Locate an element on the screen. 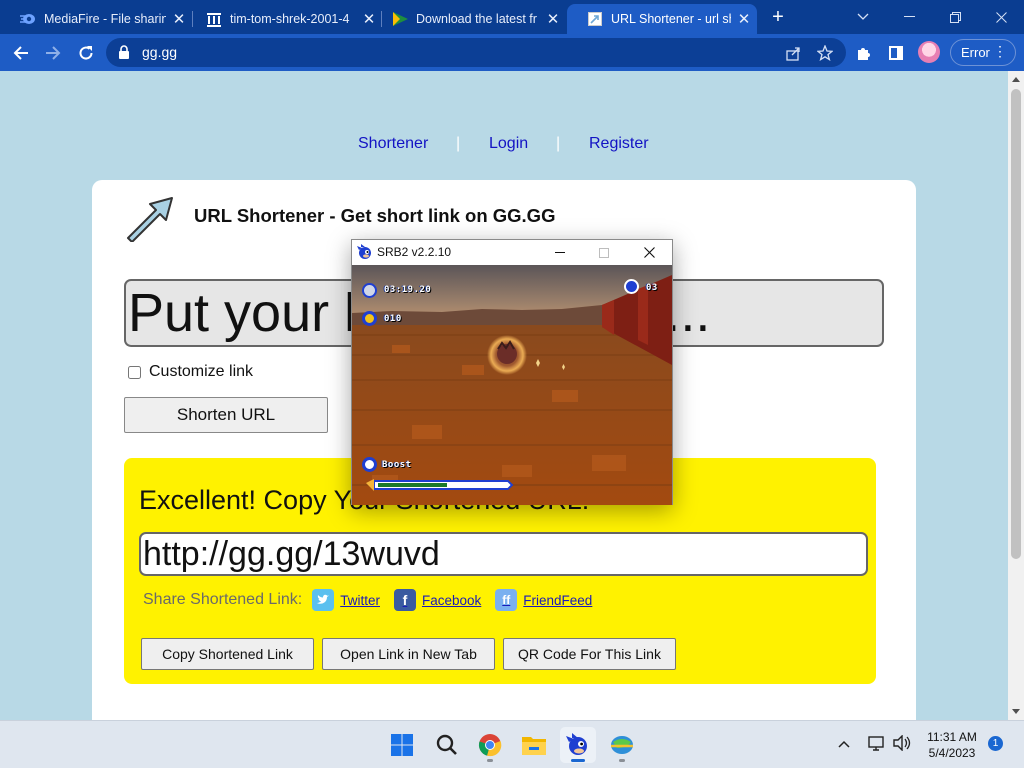  nav-link-register: Register is located at coordinates (619, 144).